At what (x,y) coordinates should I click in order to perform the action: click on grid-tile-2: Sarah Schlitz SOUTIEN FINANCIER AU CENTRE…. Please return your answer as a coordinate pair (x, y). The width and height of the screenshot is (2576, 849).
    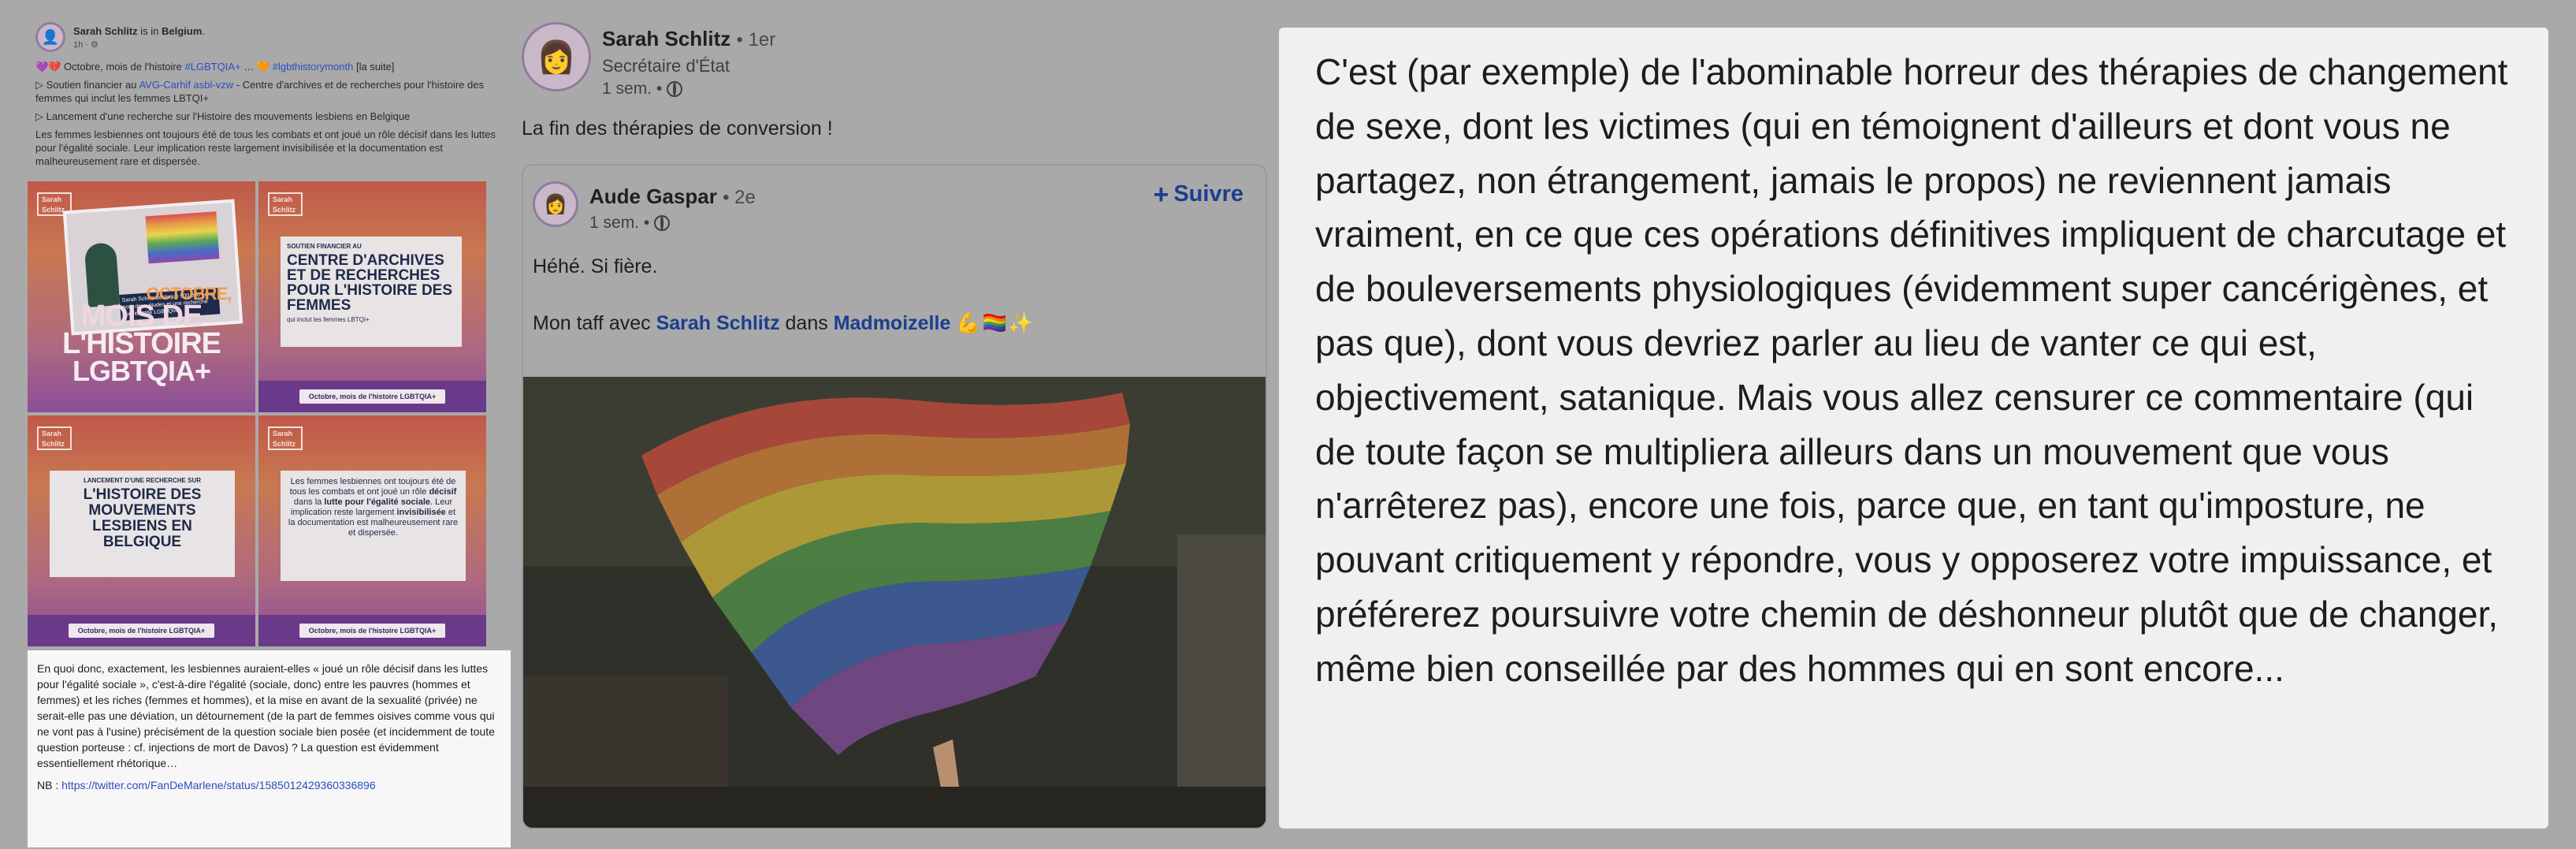
    Looking at the image, I should click on (372, 296).